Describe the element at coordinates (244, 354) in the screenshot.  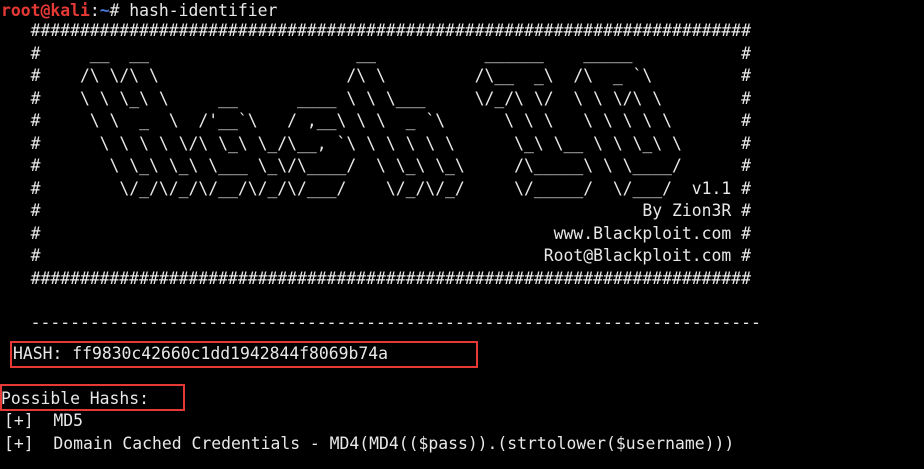
I see `hash-highlight-box` at that location.